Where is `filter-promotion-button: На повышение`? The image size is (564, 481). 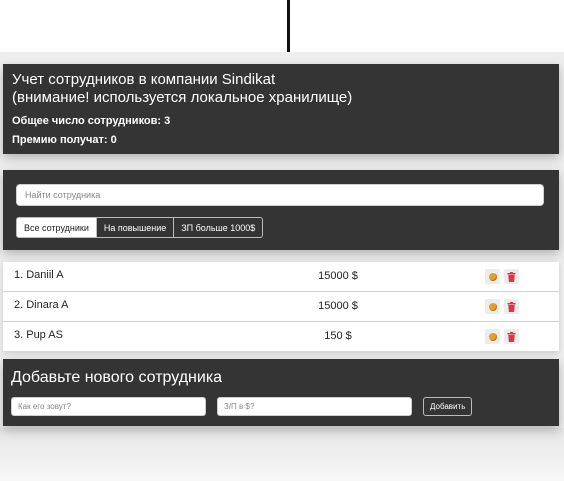 filter-promotion-button: На повышение is located at coordinates (135, 227).